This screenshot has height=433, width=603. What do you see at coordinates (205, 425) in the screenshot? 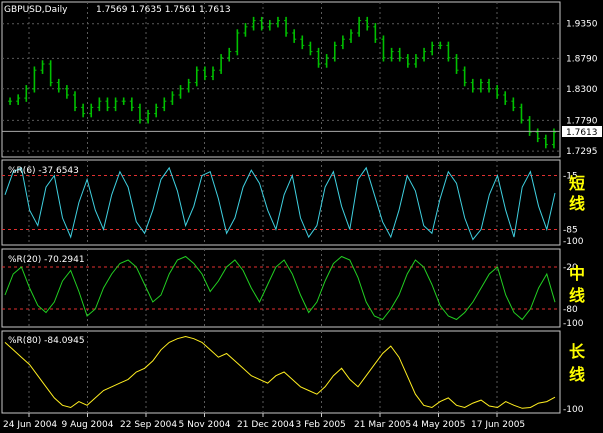
I see `x-axis-date-label: 5 Nov 2004` at bounding box center [205, 425].